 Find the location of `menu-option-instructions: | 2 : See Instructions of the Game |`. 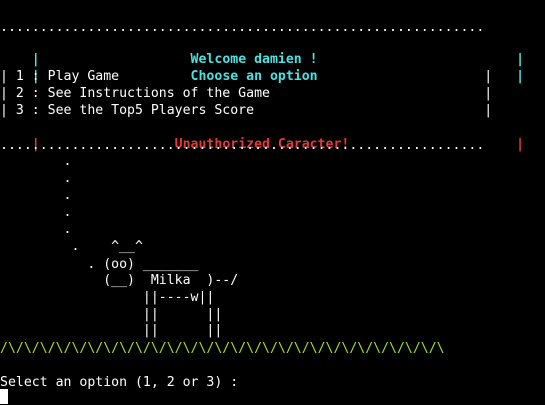

menu-option-instructions: | 2 : See Instructions of the Game | is located at coordinates (246, 93).